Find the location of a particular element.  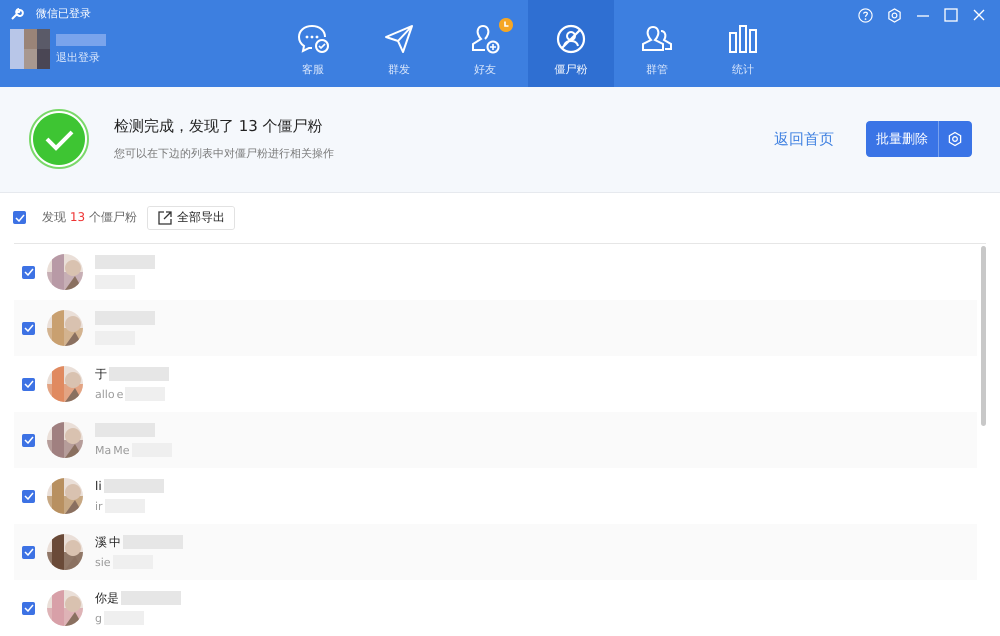

window-title: 微信已登录 is located at coordinates (63, 13).